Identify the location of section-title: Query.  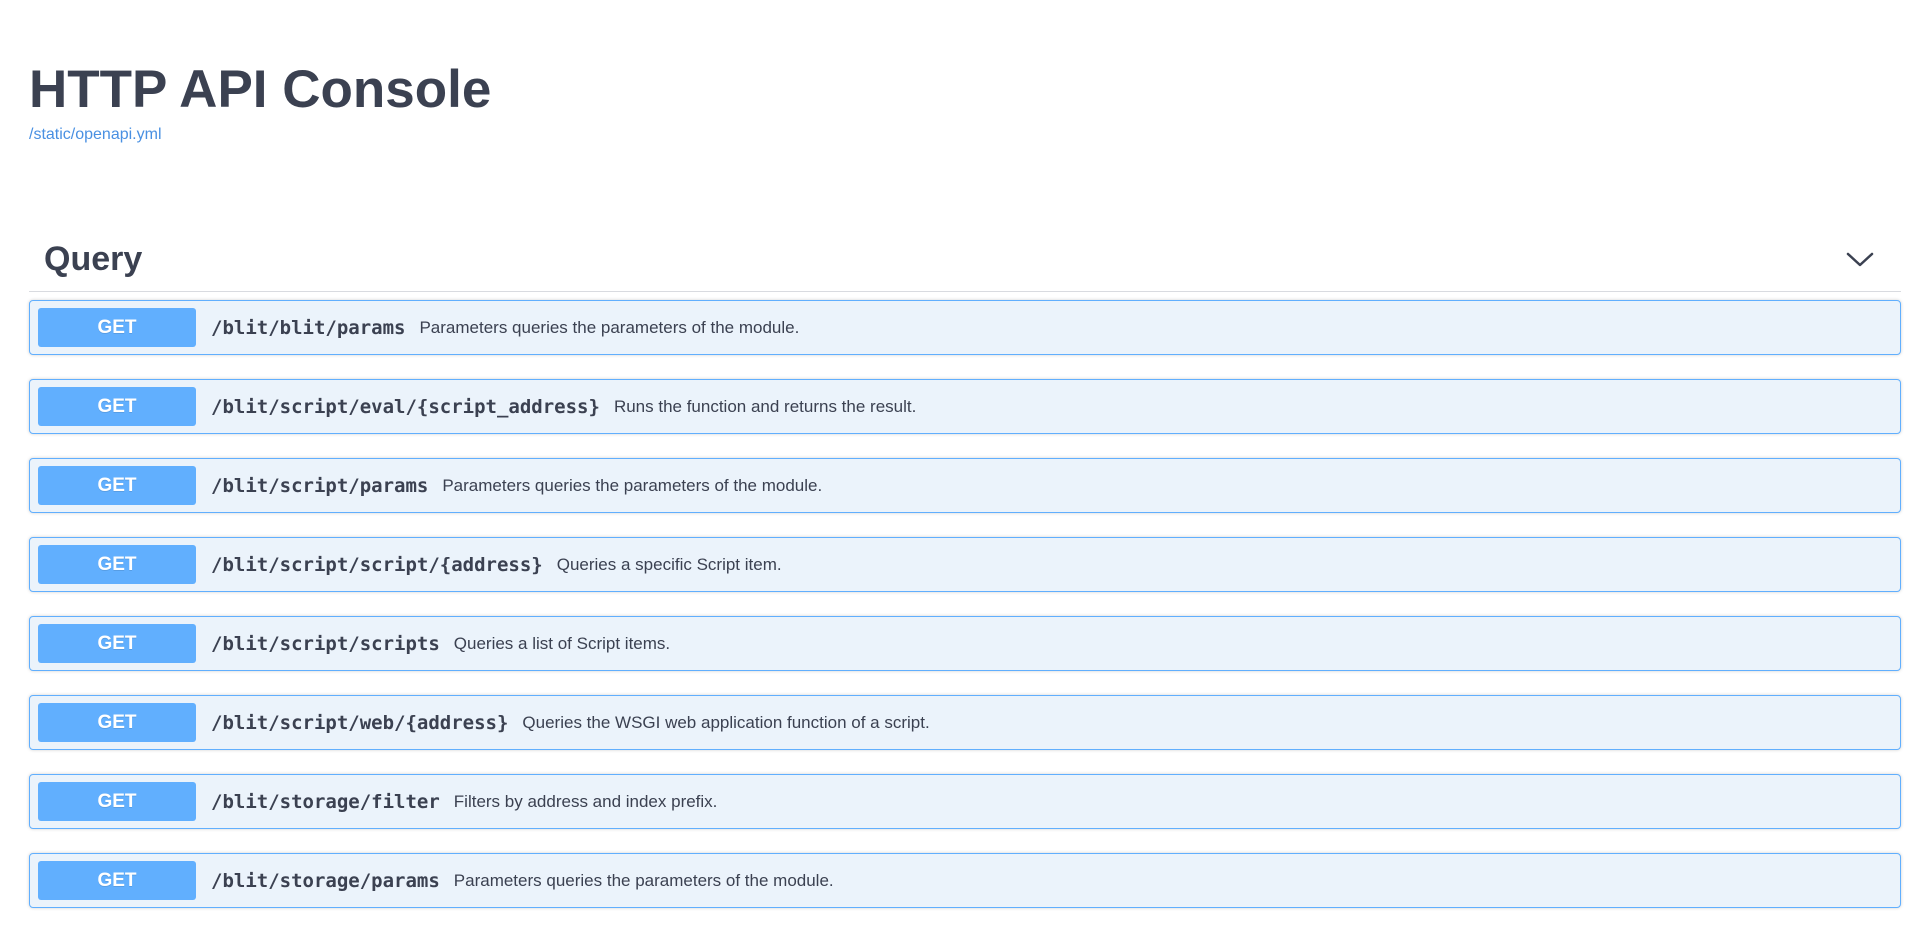
(93, 259).